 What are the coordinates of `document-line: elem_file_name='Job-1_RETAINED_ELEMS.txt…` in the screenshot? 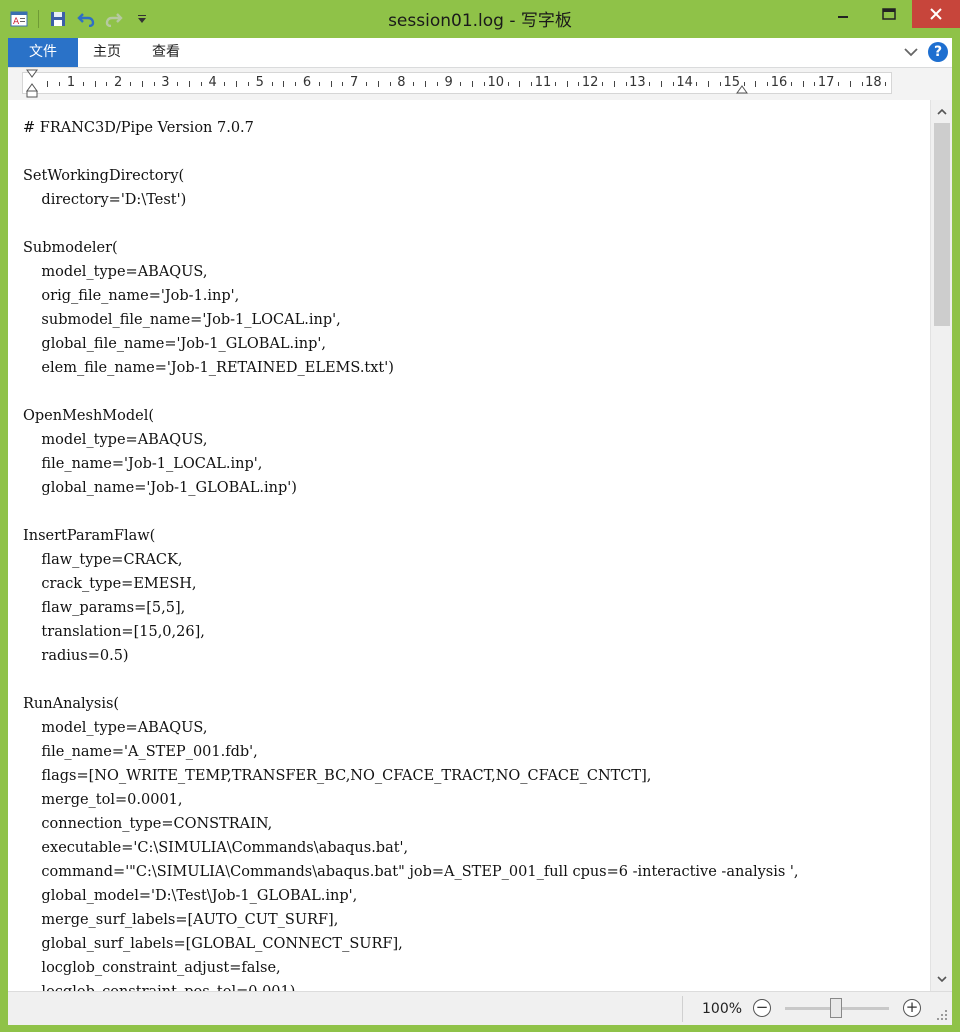 It's located at (411, 368).